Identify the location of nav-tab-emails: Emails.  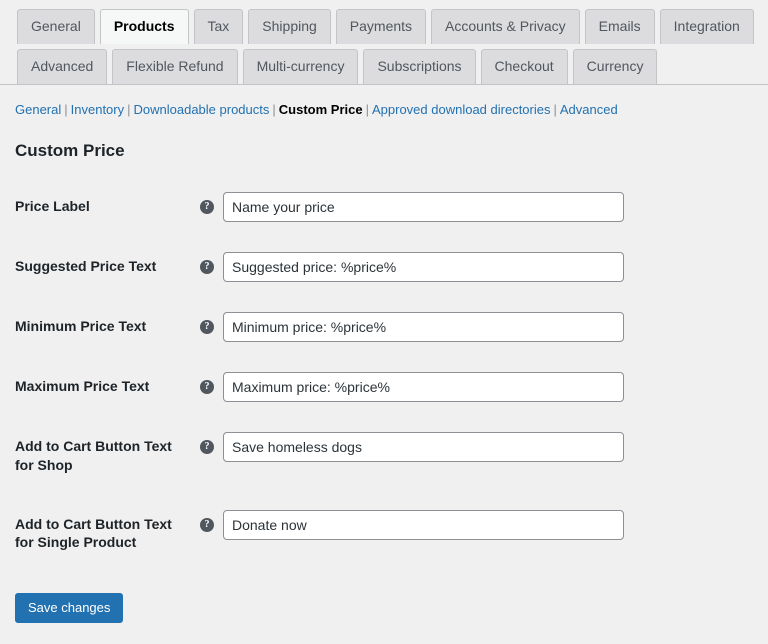
(619, 26).